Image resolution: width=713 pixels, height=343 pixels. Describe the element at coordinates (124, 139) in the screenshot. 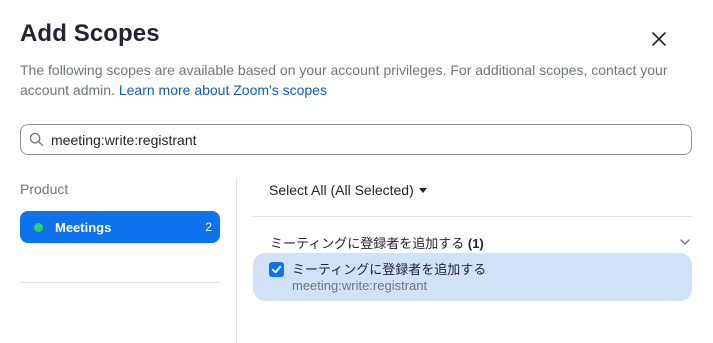

I see `search-value: meeting:write:registrant` at that location.